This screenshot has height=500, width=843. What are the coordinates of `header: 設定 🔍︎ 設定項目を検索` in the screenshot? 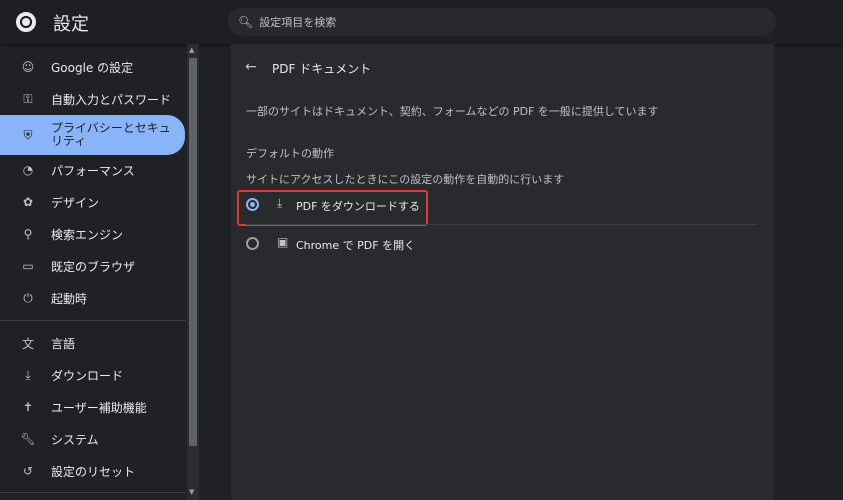 It's located at (421, 22).